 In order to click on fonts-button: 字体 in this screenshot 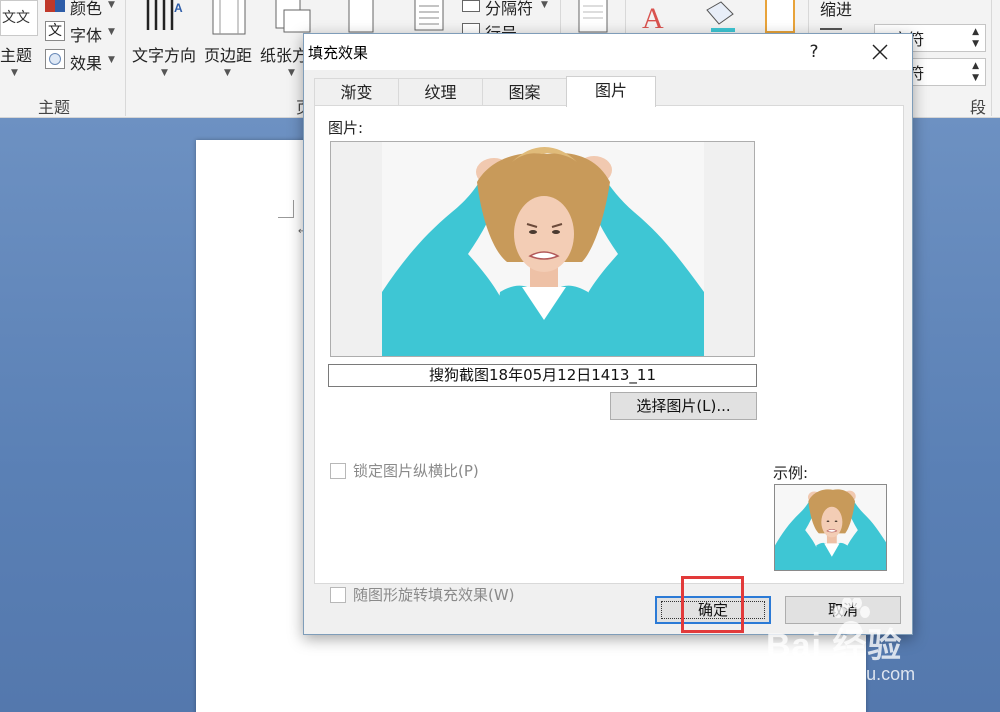, I will do `click(86, 34)`.